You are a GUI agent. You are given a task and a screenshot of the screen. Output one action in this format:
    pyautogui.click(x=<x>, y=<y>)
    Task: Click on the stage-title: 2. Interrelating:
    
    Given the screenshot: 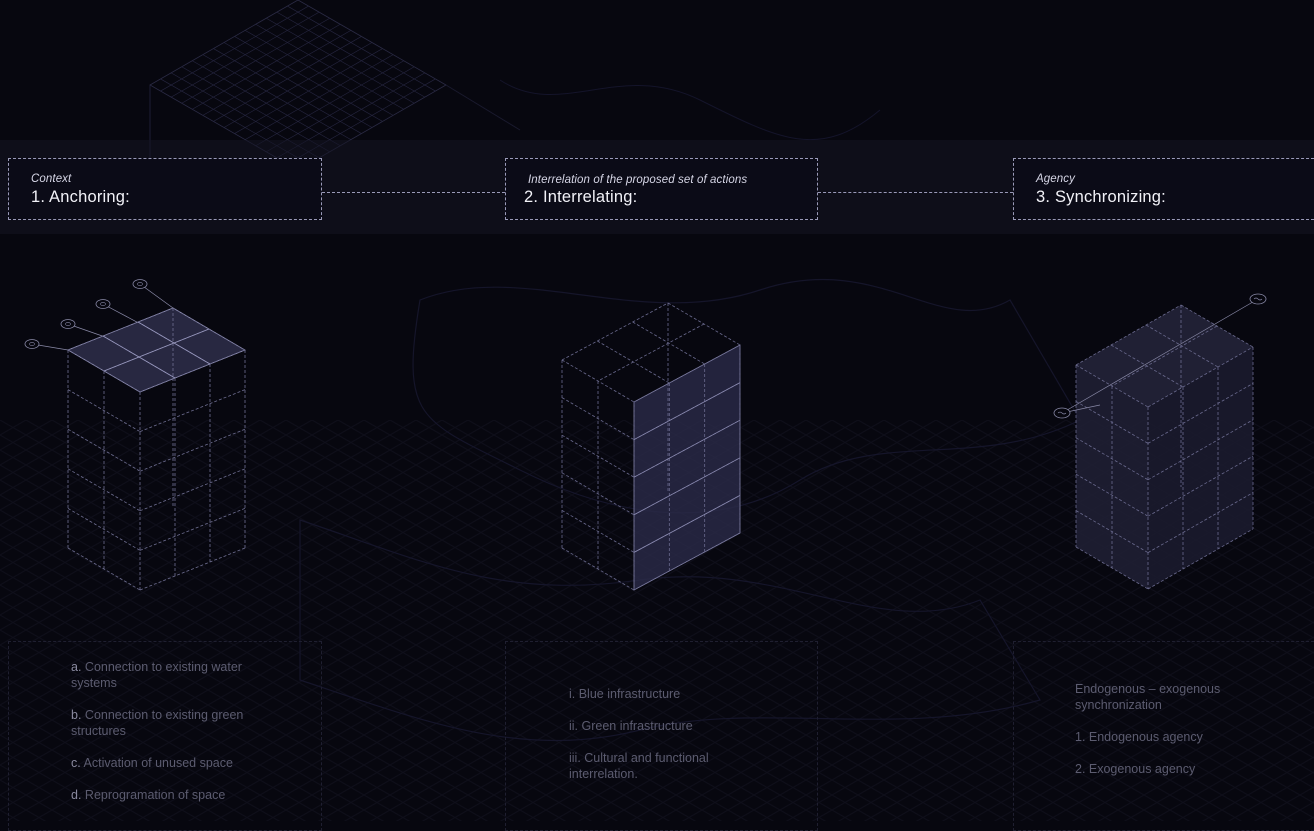 What is the action you would take?
    pyautogui.click(x=581, y=197)
    